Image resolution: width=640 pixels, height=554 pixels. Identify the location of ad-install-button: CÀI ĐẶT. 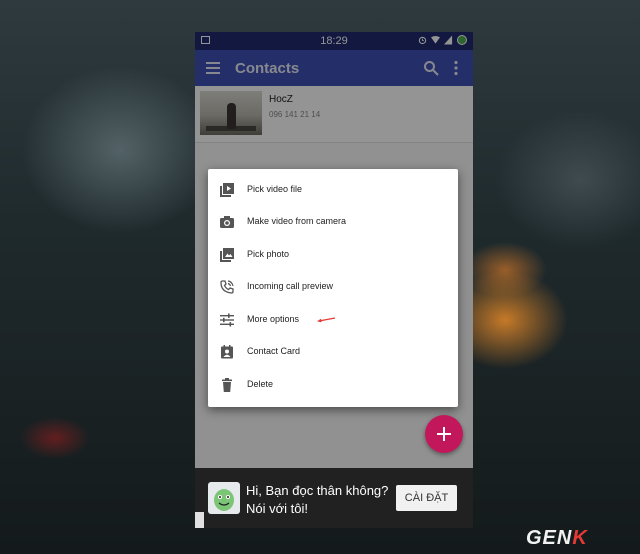
(426, 498).